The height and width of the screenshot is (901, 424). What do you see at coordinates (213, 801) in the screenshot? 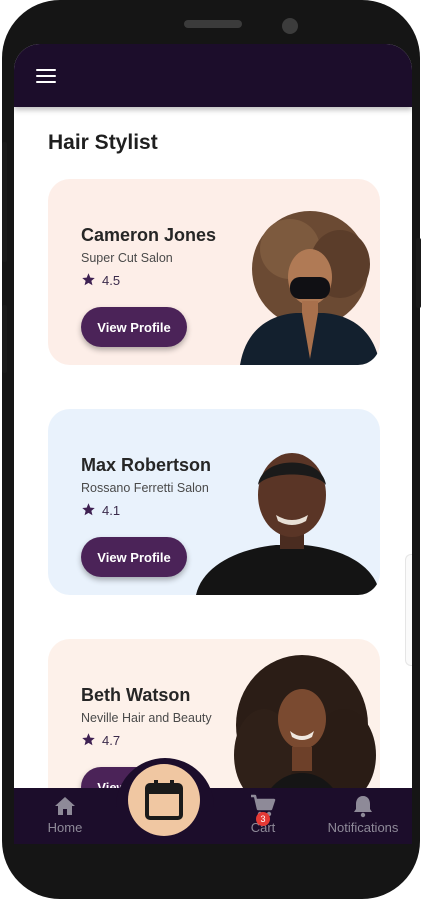
I see `bottom-nav: Home 3 Cart Notifications` at bounding box center [213, 801].